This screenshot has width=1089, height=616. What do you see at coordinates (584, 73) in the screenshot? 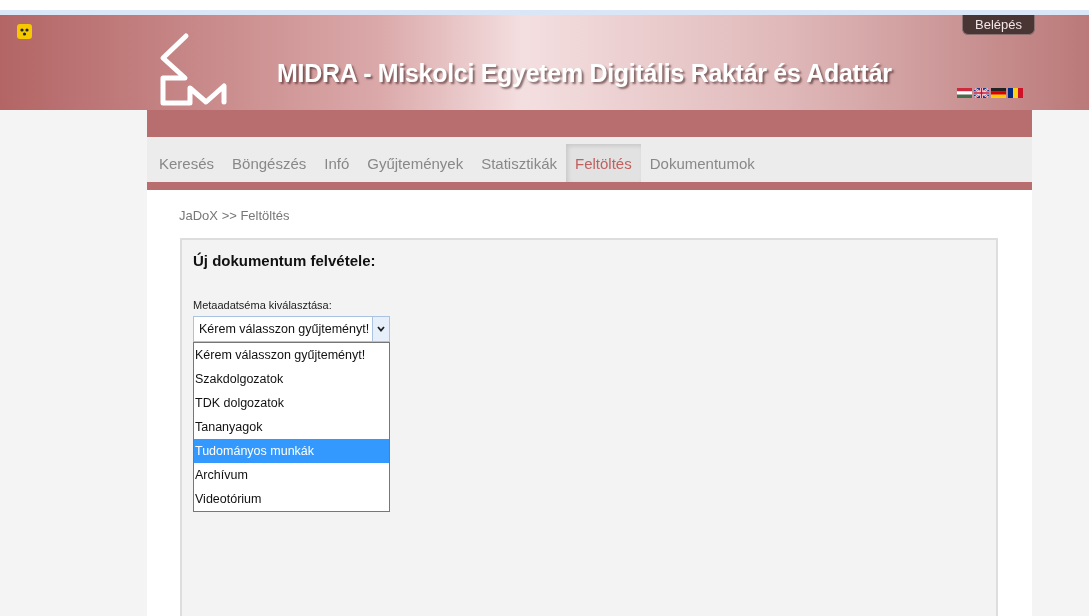
I see `site-title: MIDRA - Miskolci Egyetem Digitális Raktár és Adattár` at bounding box center [584, 73].